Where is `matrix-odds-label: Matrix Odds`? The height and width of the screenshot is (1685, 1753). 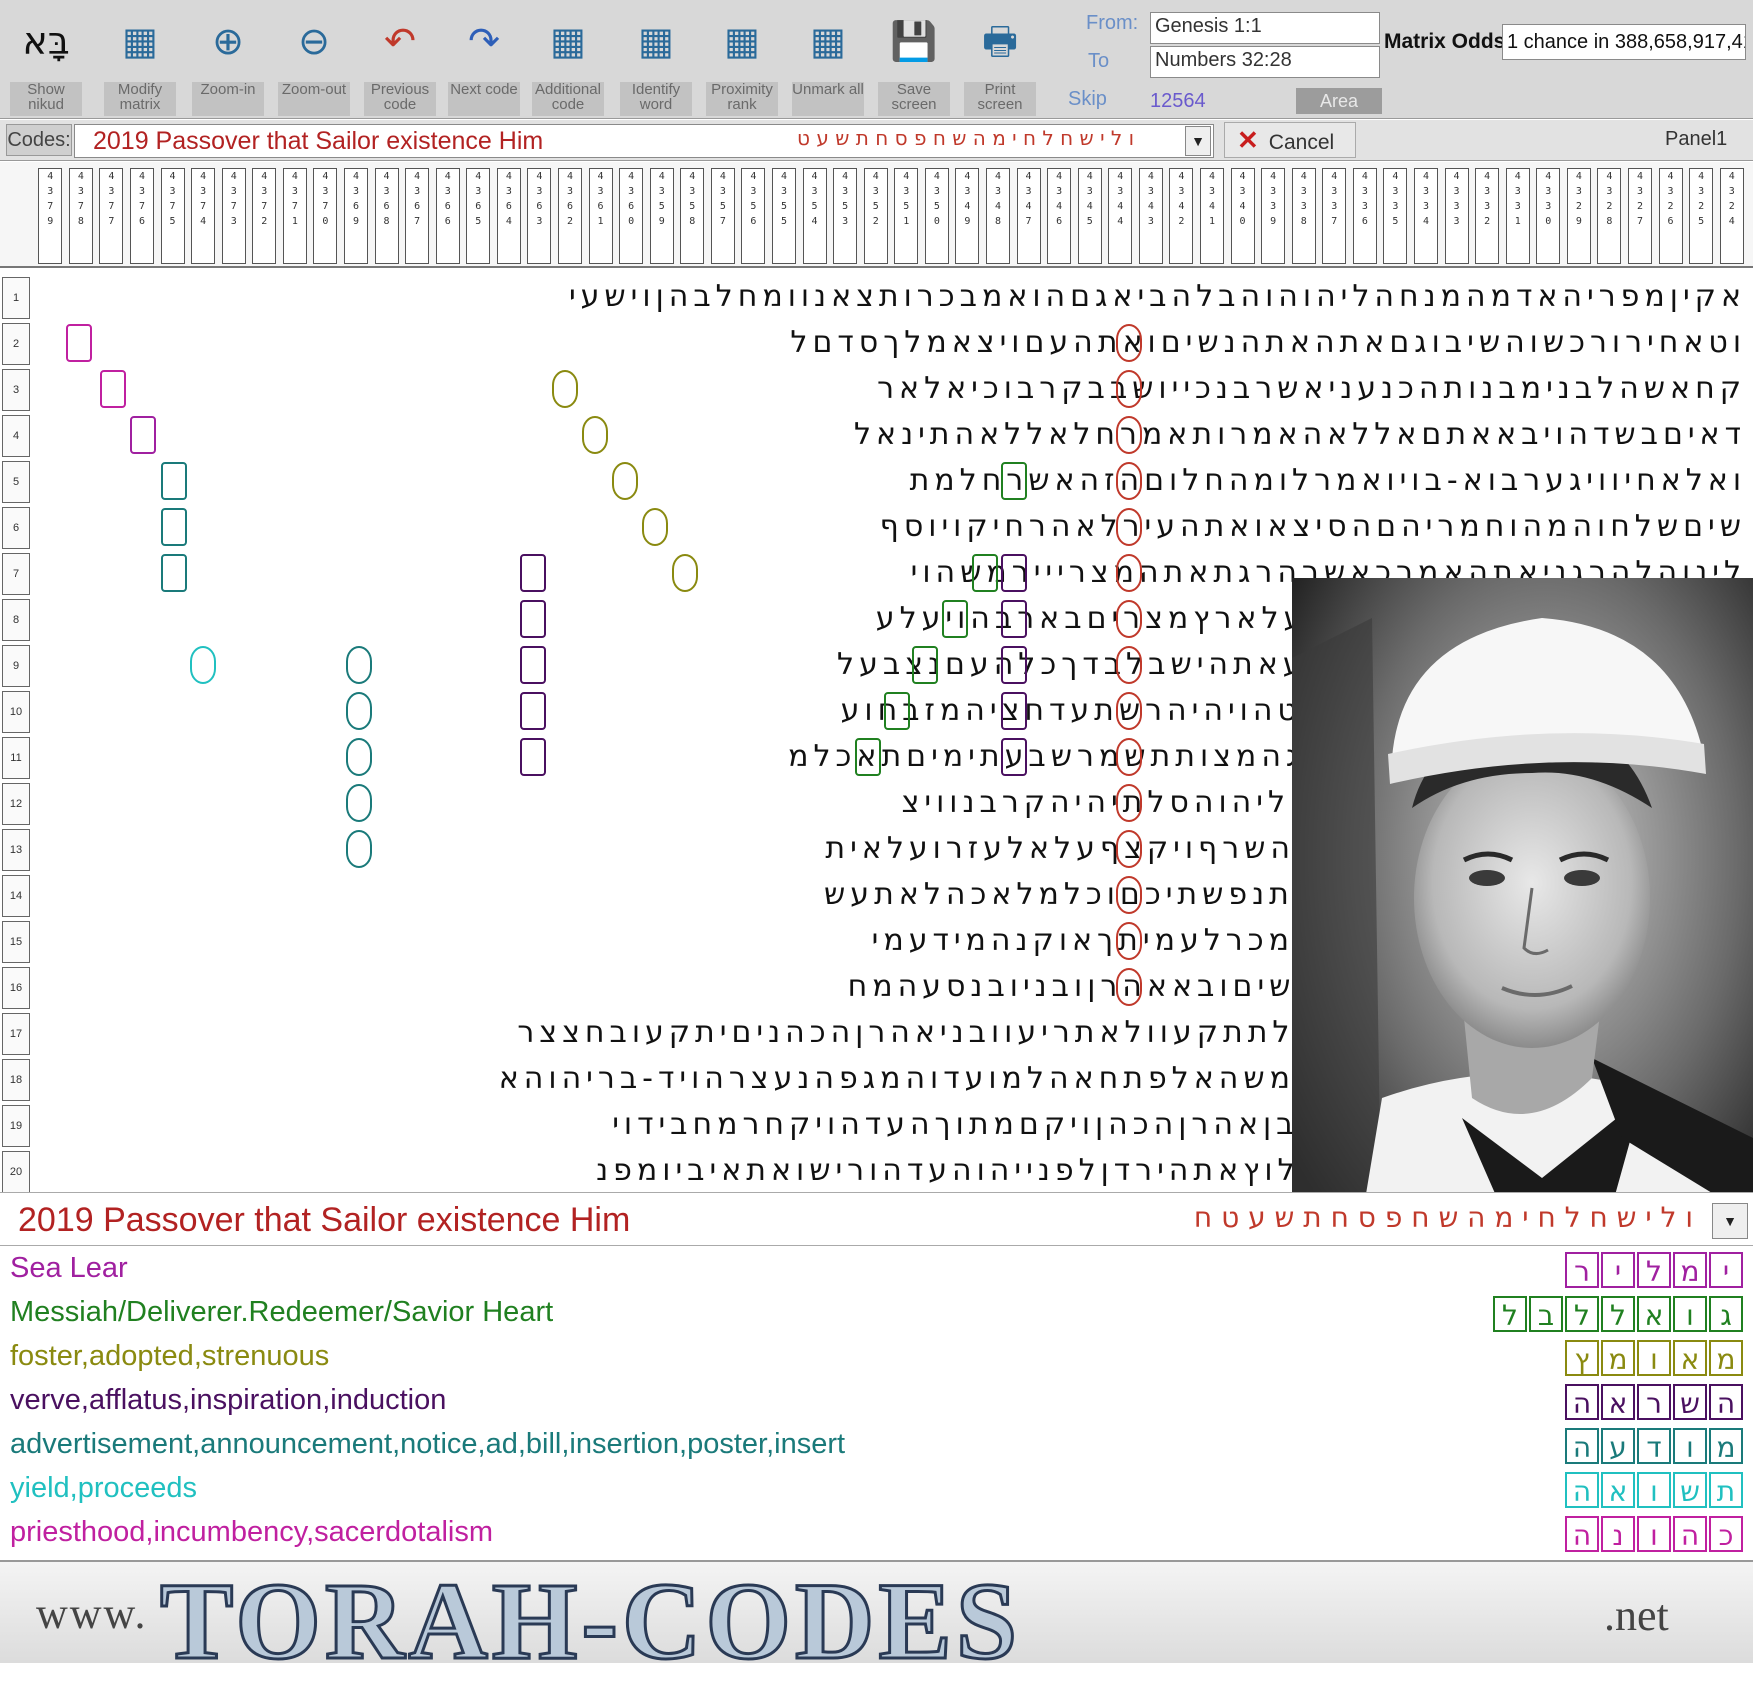
matrix-odds-label: Matrix Odds is located at coordinates (1445, 41).